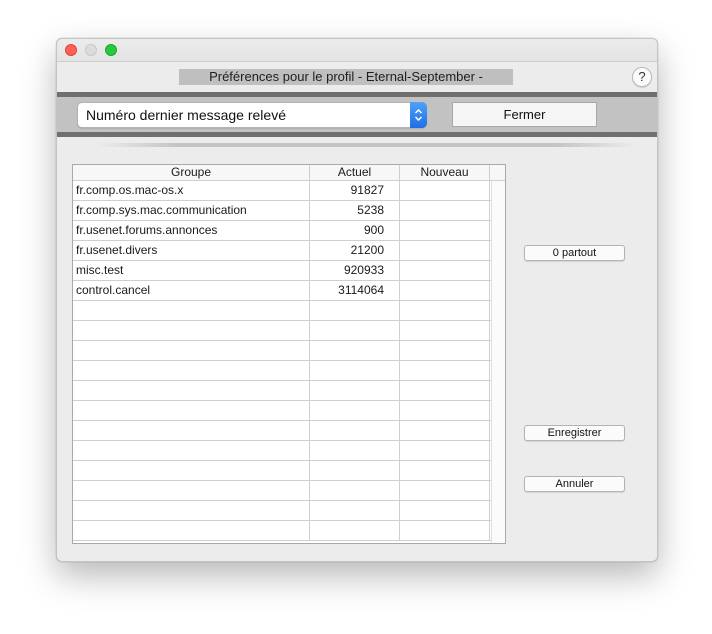 Image resolution: width=712 pixels, height=634 pixels. Describe the element at coordinates (355, 172) in the screenshot. I see `column-header-current: Actuel` at that location.